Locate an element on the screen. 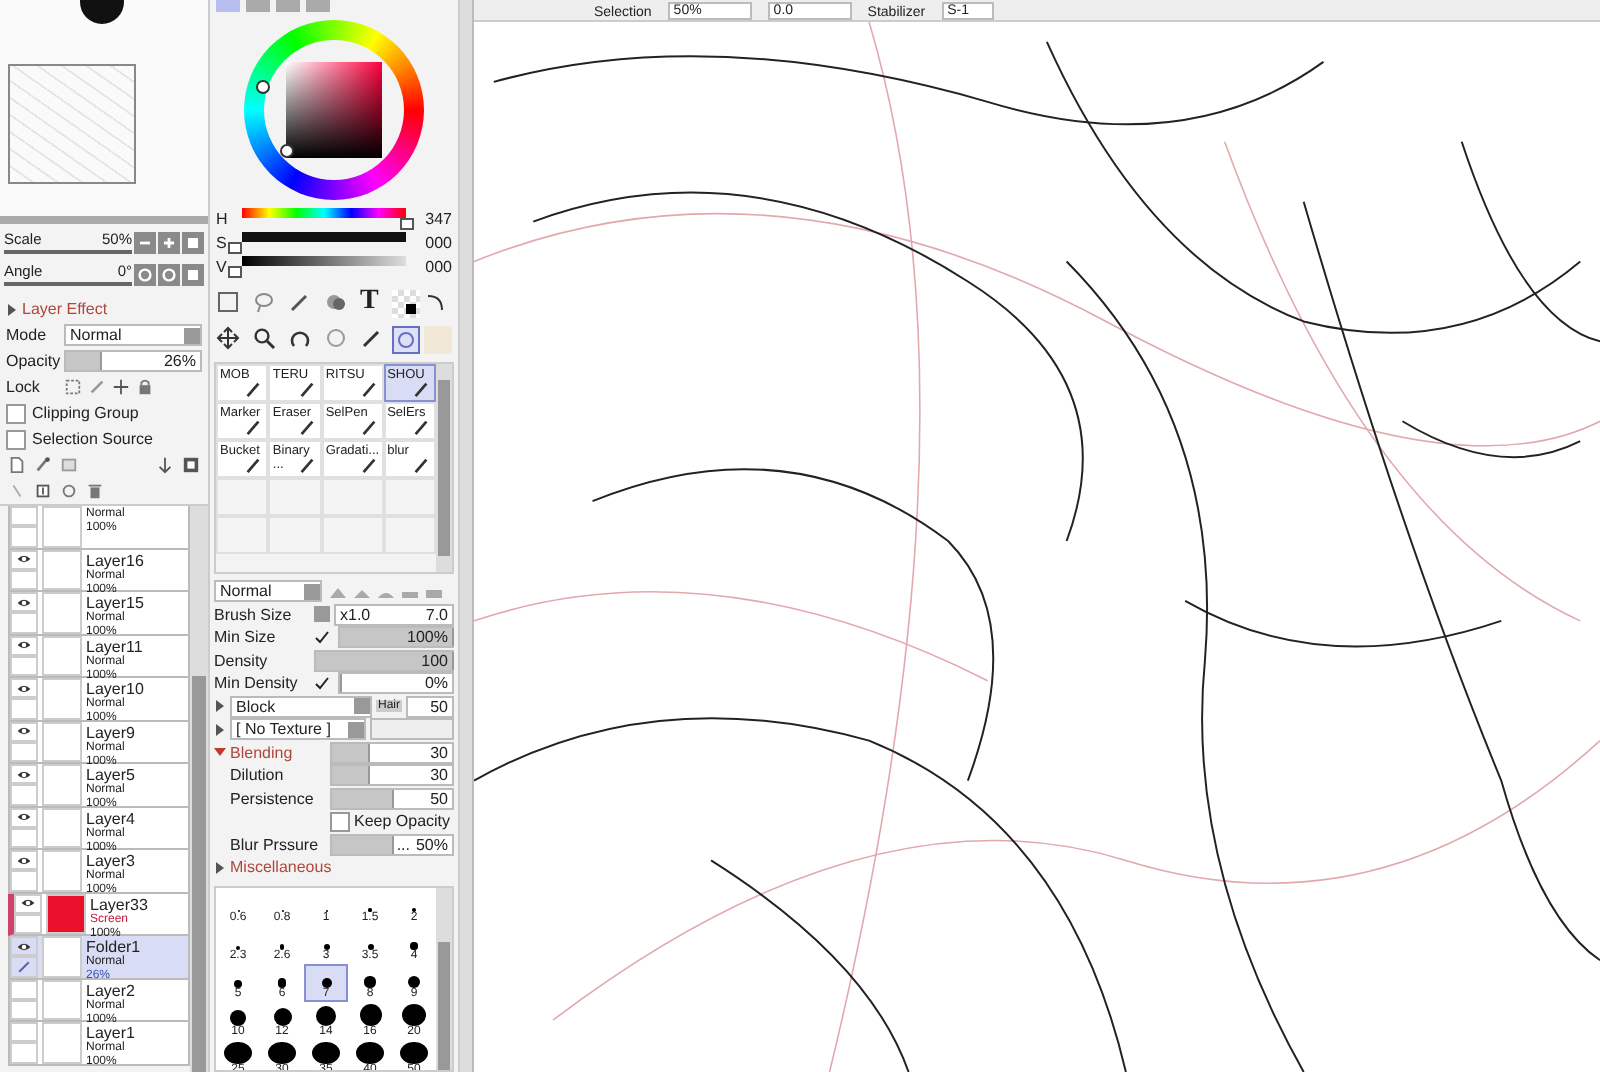 Image resolution: width=1600 pixels, height=1072 pixels. transfer-down-icon is located at coordinates (43, 491).